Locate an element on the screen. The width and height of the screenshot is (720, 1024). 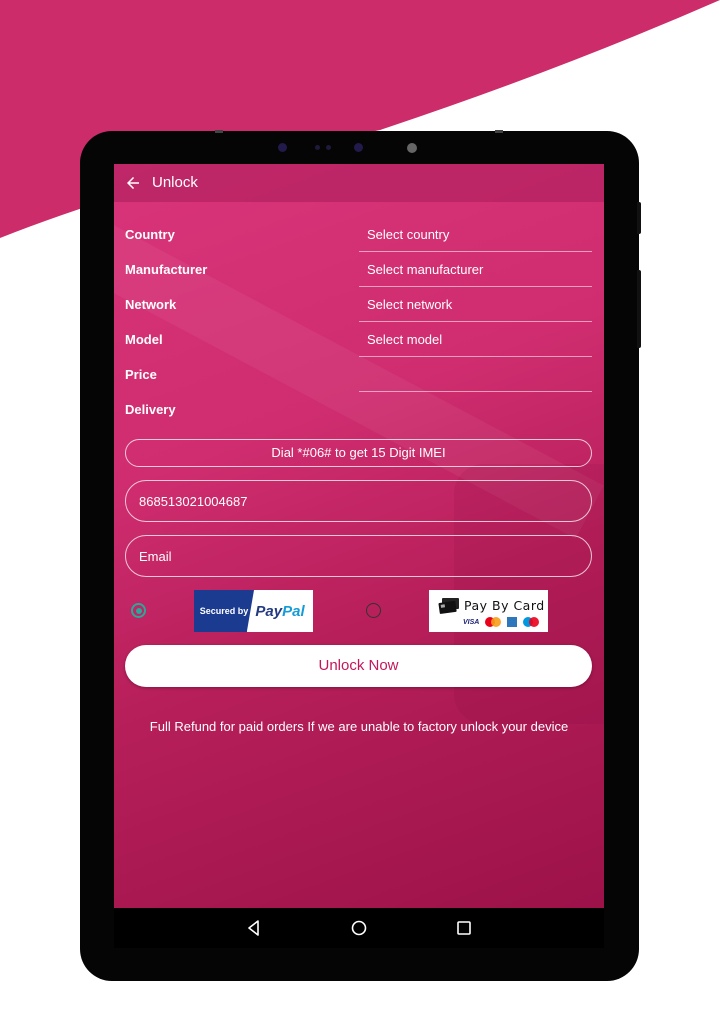
arrow-left-icon is located at coordinates (133, 183).